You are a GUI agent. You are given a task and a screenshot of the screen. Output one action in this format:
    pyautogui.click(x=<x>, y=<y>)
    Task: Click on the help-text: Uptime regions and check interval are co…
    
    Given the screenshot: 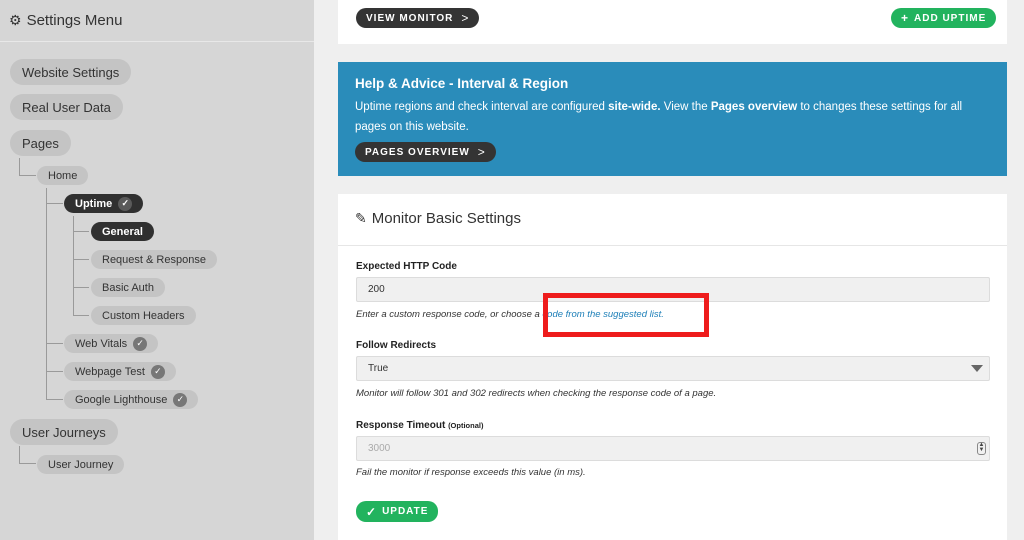 What is the action you would take?
    pyautogui.click(x=672, y=117)
    